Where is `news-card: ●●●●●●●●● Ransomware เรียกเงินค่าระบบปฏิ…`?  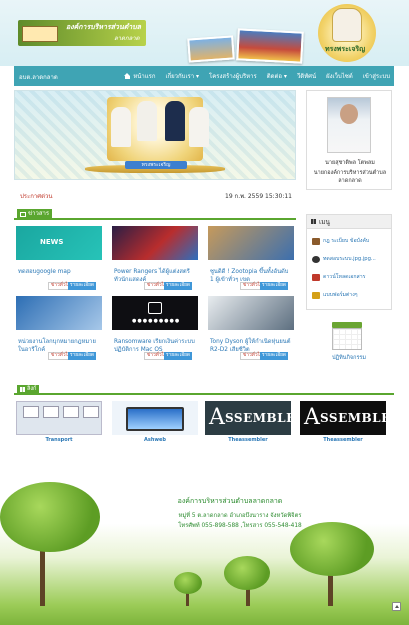 news-card: ●●●●●●●●● Ransomware เรียกเงินค่าระบบปฏิ… is located at coordinates (155, 328).